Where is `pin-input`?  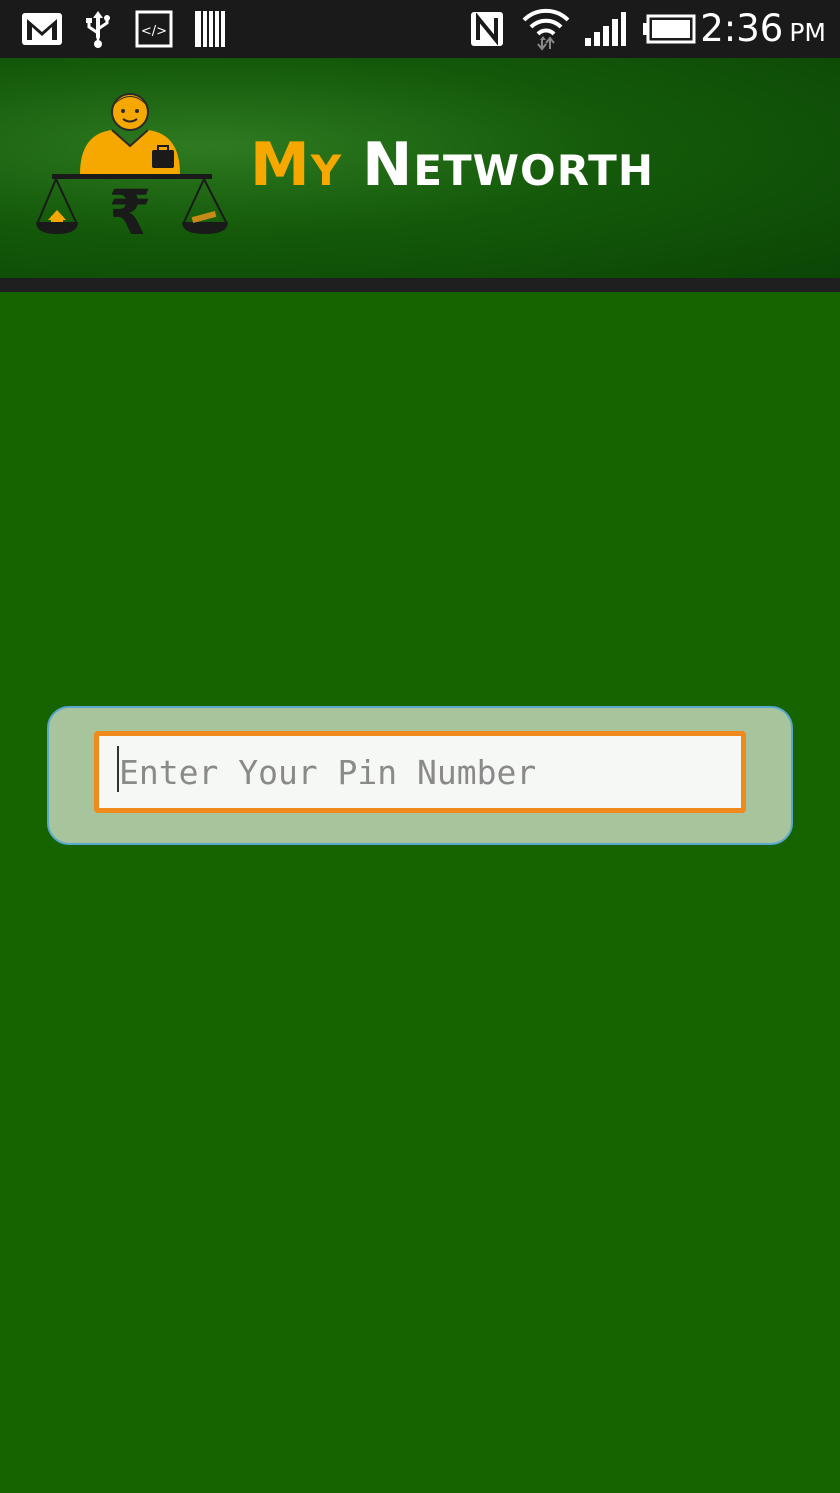
pin-input is located at coordinates (420, 772).